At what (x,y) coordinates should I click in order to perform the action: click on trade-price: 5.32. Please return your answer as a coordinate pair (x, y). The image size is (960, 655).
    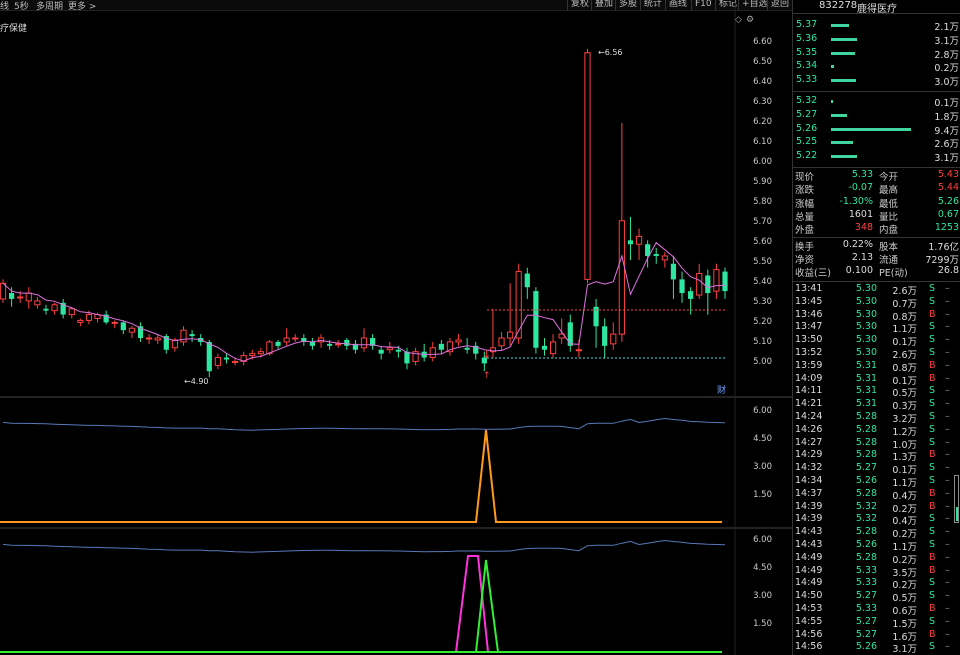
    Looking at the image, I should click on (866, 506).